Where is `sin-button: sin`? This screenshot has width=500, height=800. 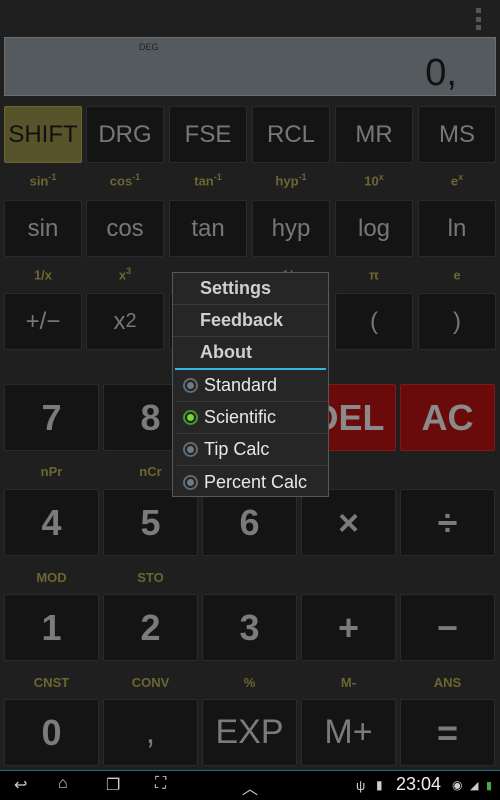
sin-button: sin is located at coordinates (43, 228).